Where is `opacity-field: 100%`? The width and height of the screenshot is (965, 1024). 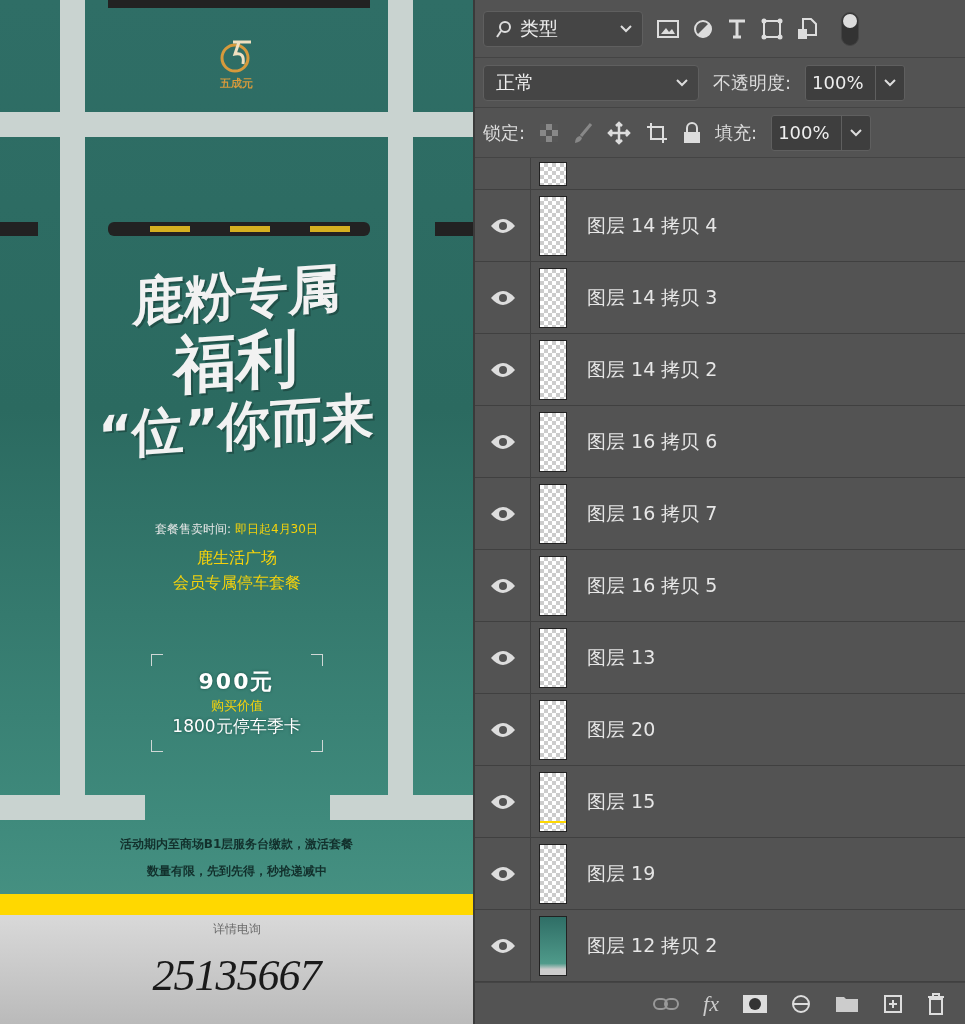
opacity-field: 100% is located at coordinates (855, 82).